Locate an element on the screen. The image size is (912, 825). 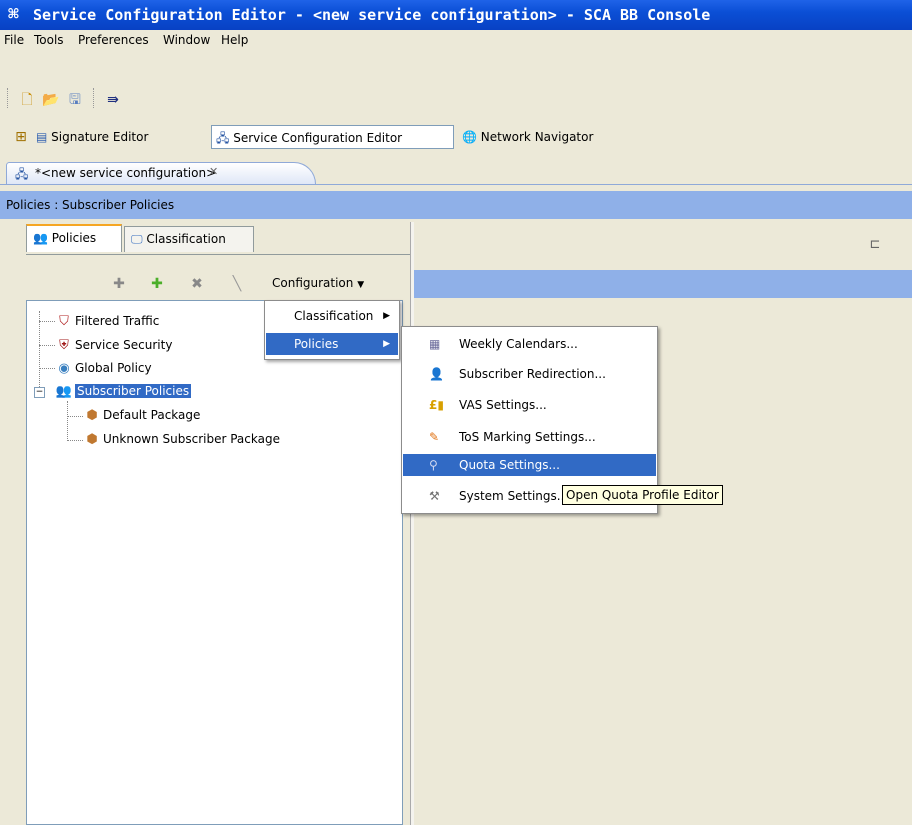
tree-item-global-policy: ◉ Global Policy is located at coordinates (103, 368).